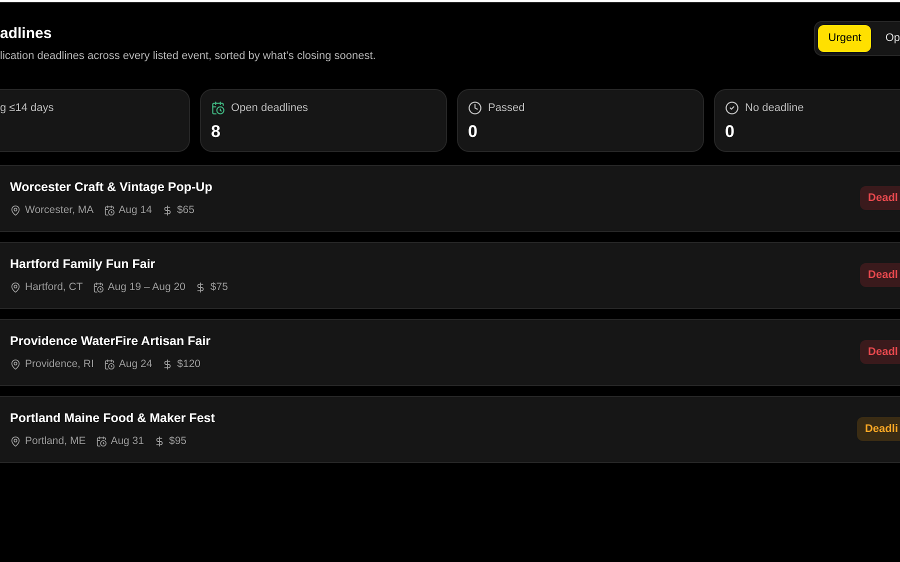 Image resolution: width=900 pixels, height=562 pixels. What do you see at coordinates (27, 108) in the screenshot?
I see `stat-label: g ≤14 days` at bounding box center [27, 108].